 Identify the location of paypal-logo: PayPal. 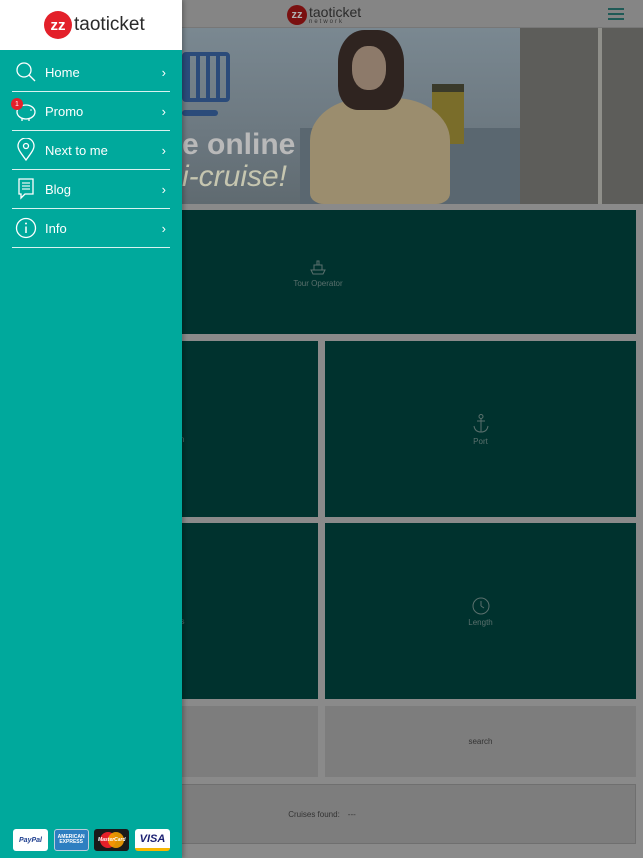
(30, 840).